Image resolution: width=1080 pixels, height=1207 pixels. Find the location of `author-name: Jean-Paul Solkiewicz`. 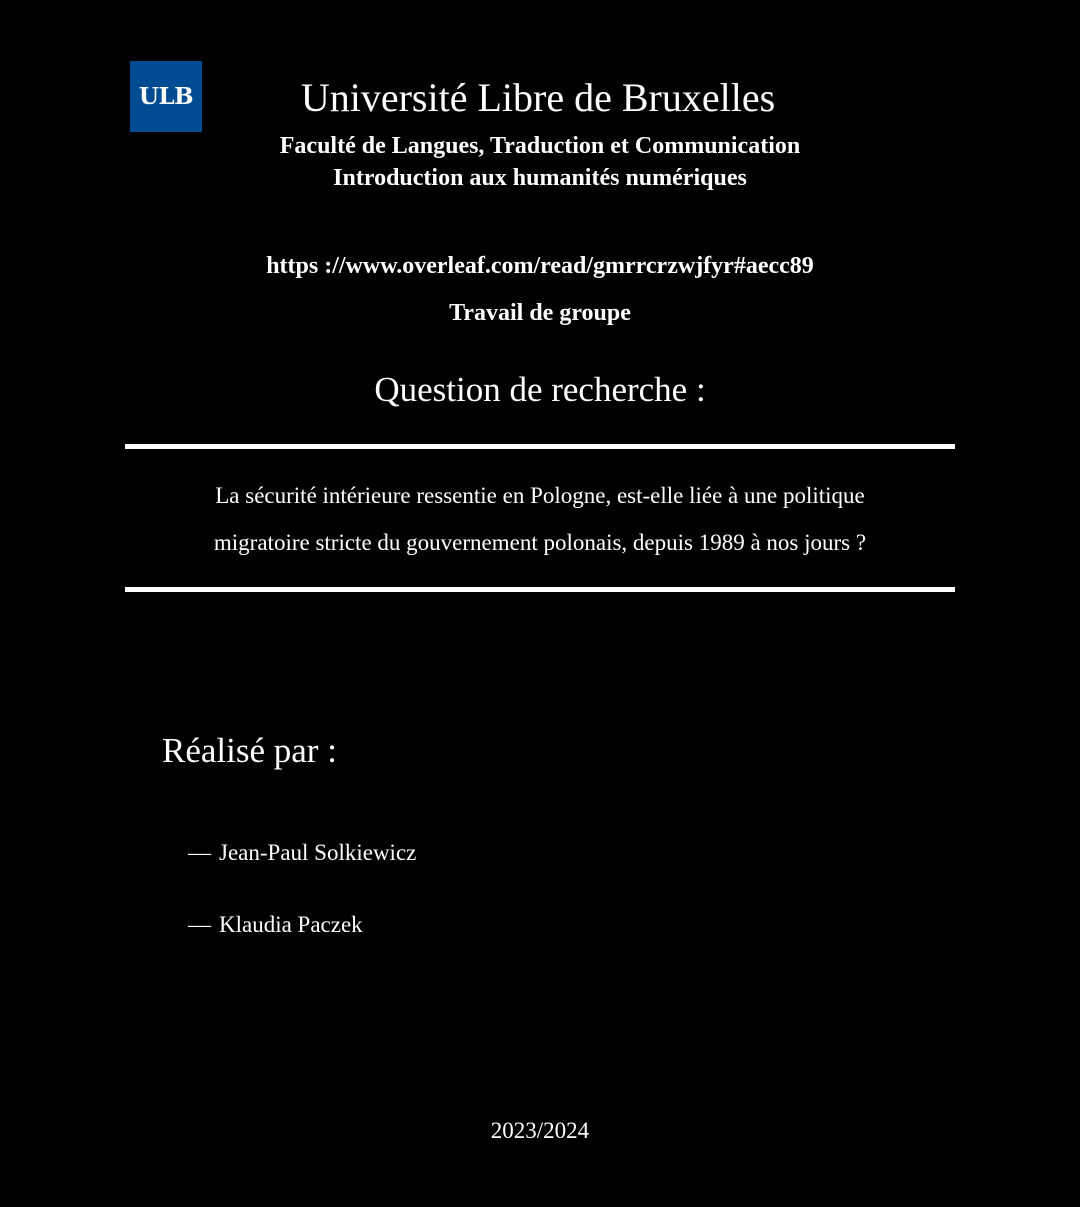

author-name: Jean-Paul Solkiewicz is located at coordinates (318, 852).